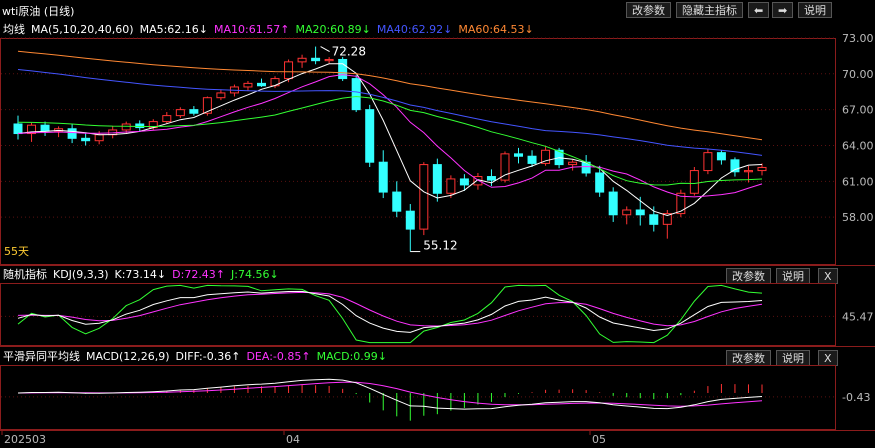 This screenshot has height=448, width=875. Describe the element at coordinates (858, 74) in the screenshot. I see `axis-tick-label: 70.00` at that location.